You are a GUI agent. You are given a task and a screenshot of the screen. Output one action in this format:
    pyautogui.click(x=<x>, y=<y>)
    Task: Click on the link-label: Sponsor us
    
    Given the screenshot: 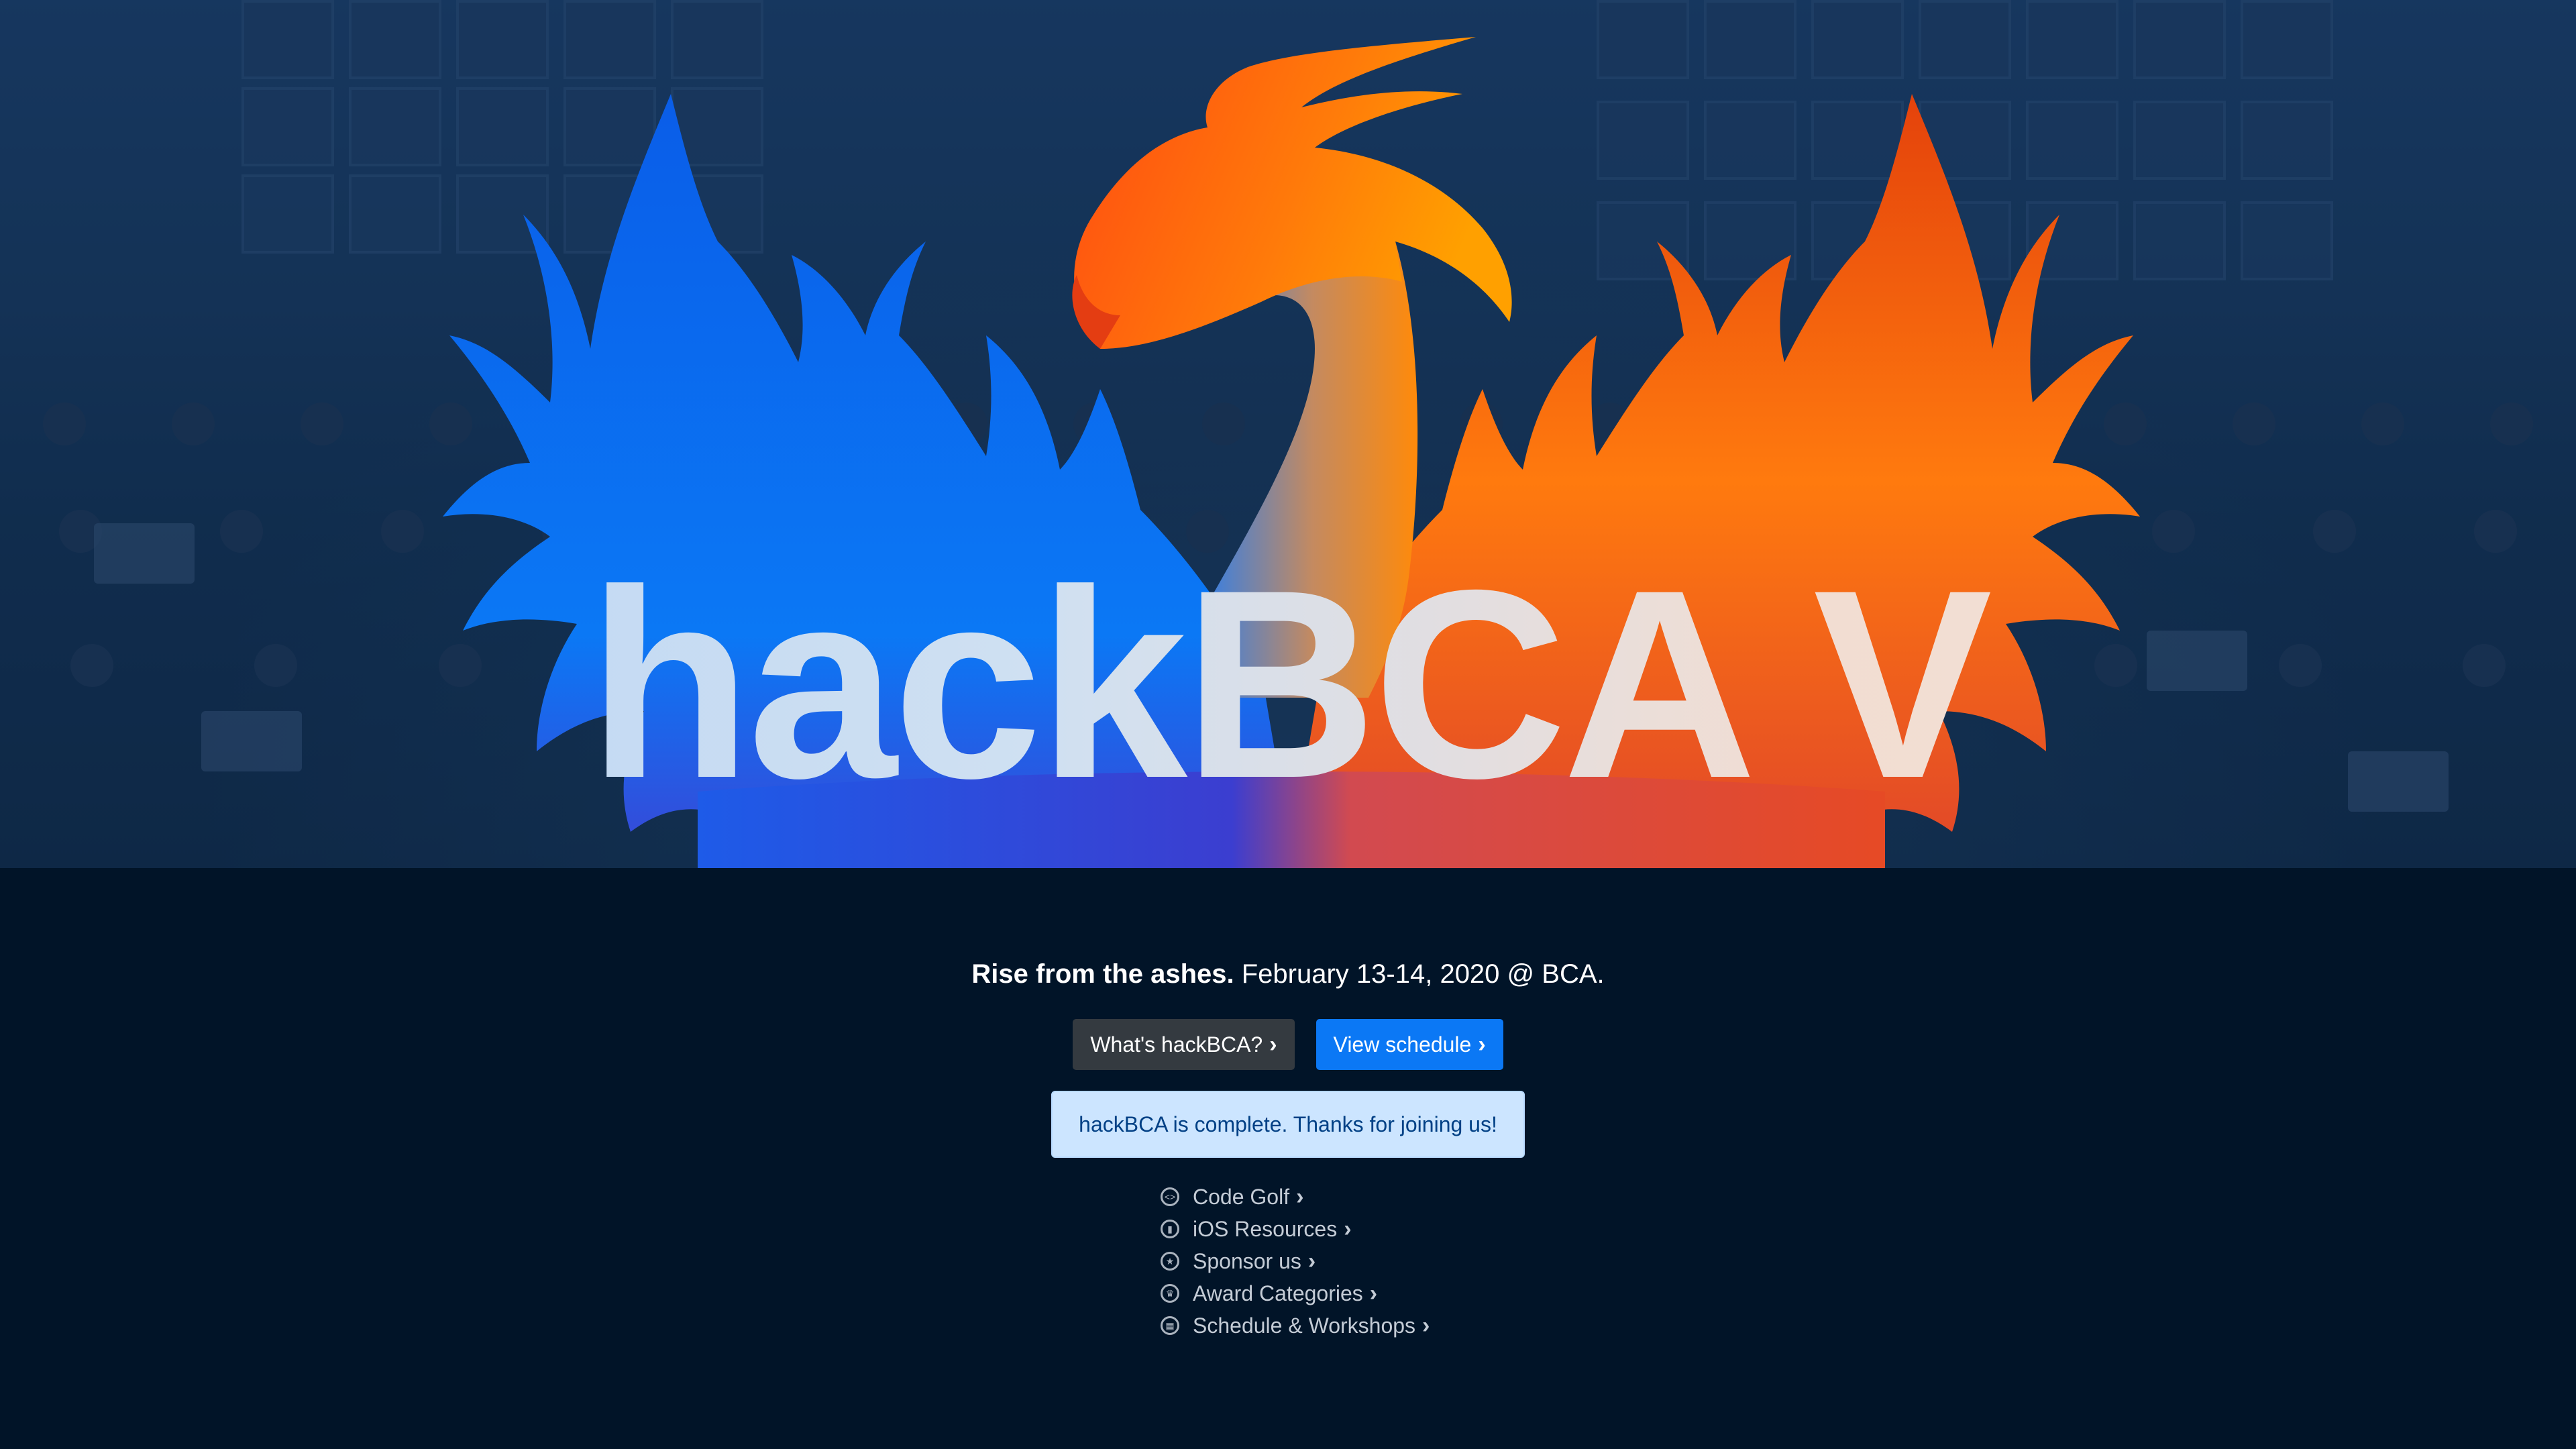 What is the action you would take?
    pyautogui.click(x=1247, y=1260)
    